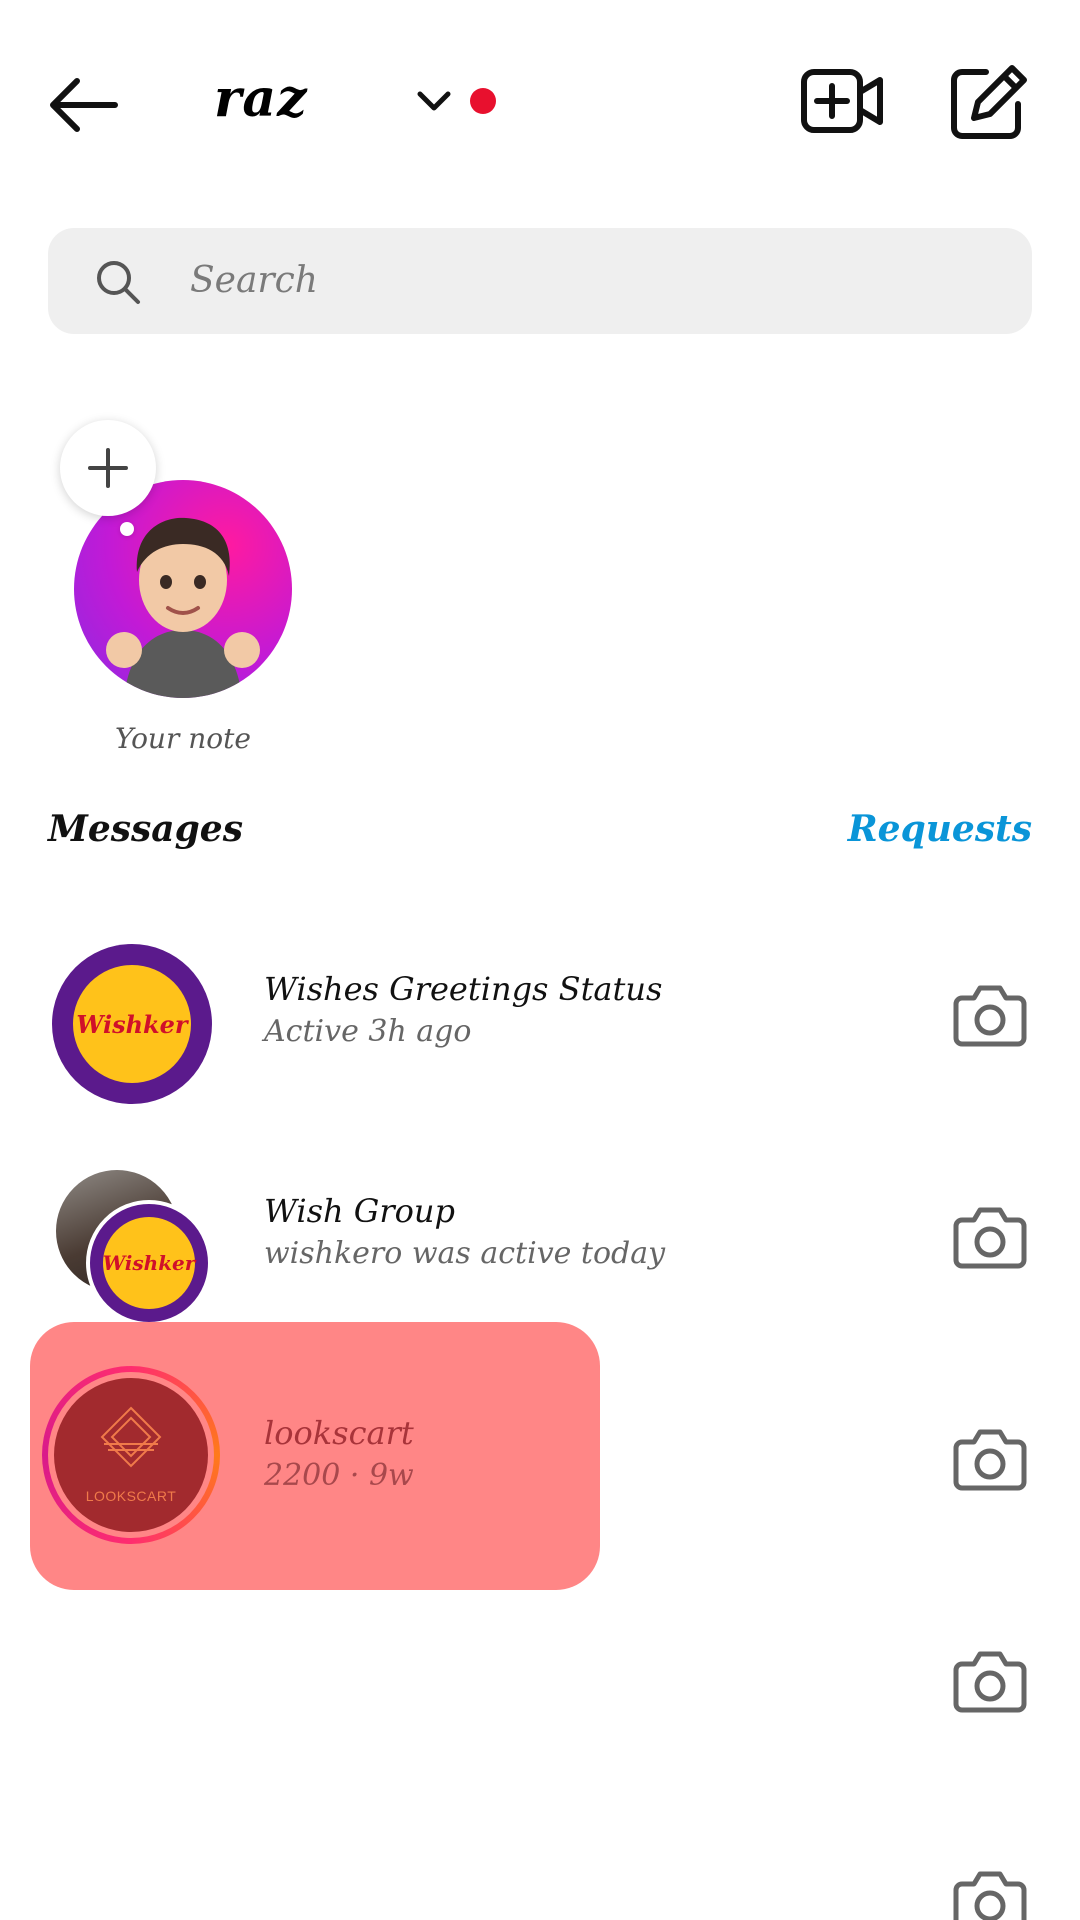 The height and width of the screenshot is (1920, 1080). Describe the element at coordinates (540, 1458) in the screenshot. I see `thread-row: LOOKSCART lookscart 2200 · 9w` at that location.